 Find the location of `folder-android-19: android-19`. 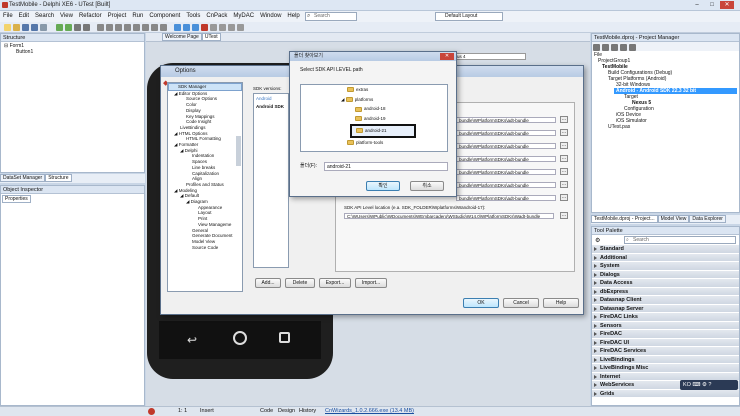

folder-android-19: android-19 is located at coordinates (374, 119).